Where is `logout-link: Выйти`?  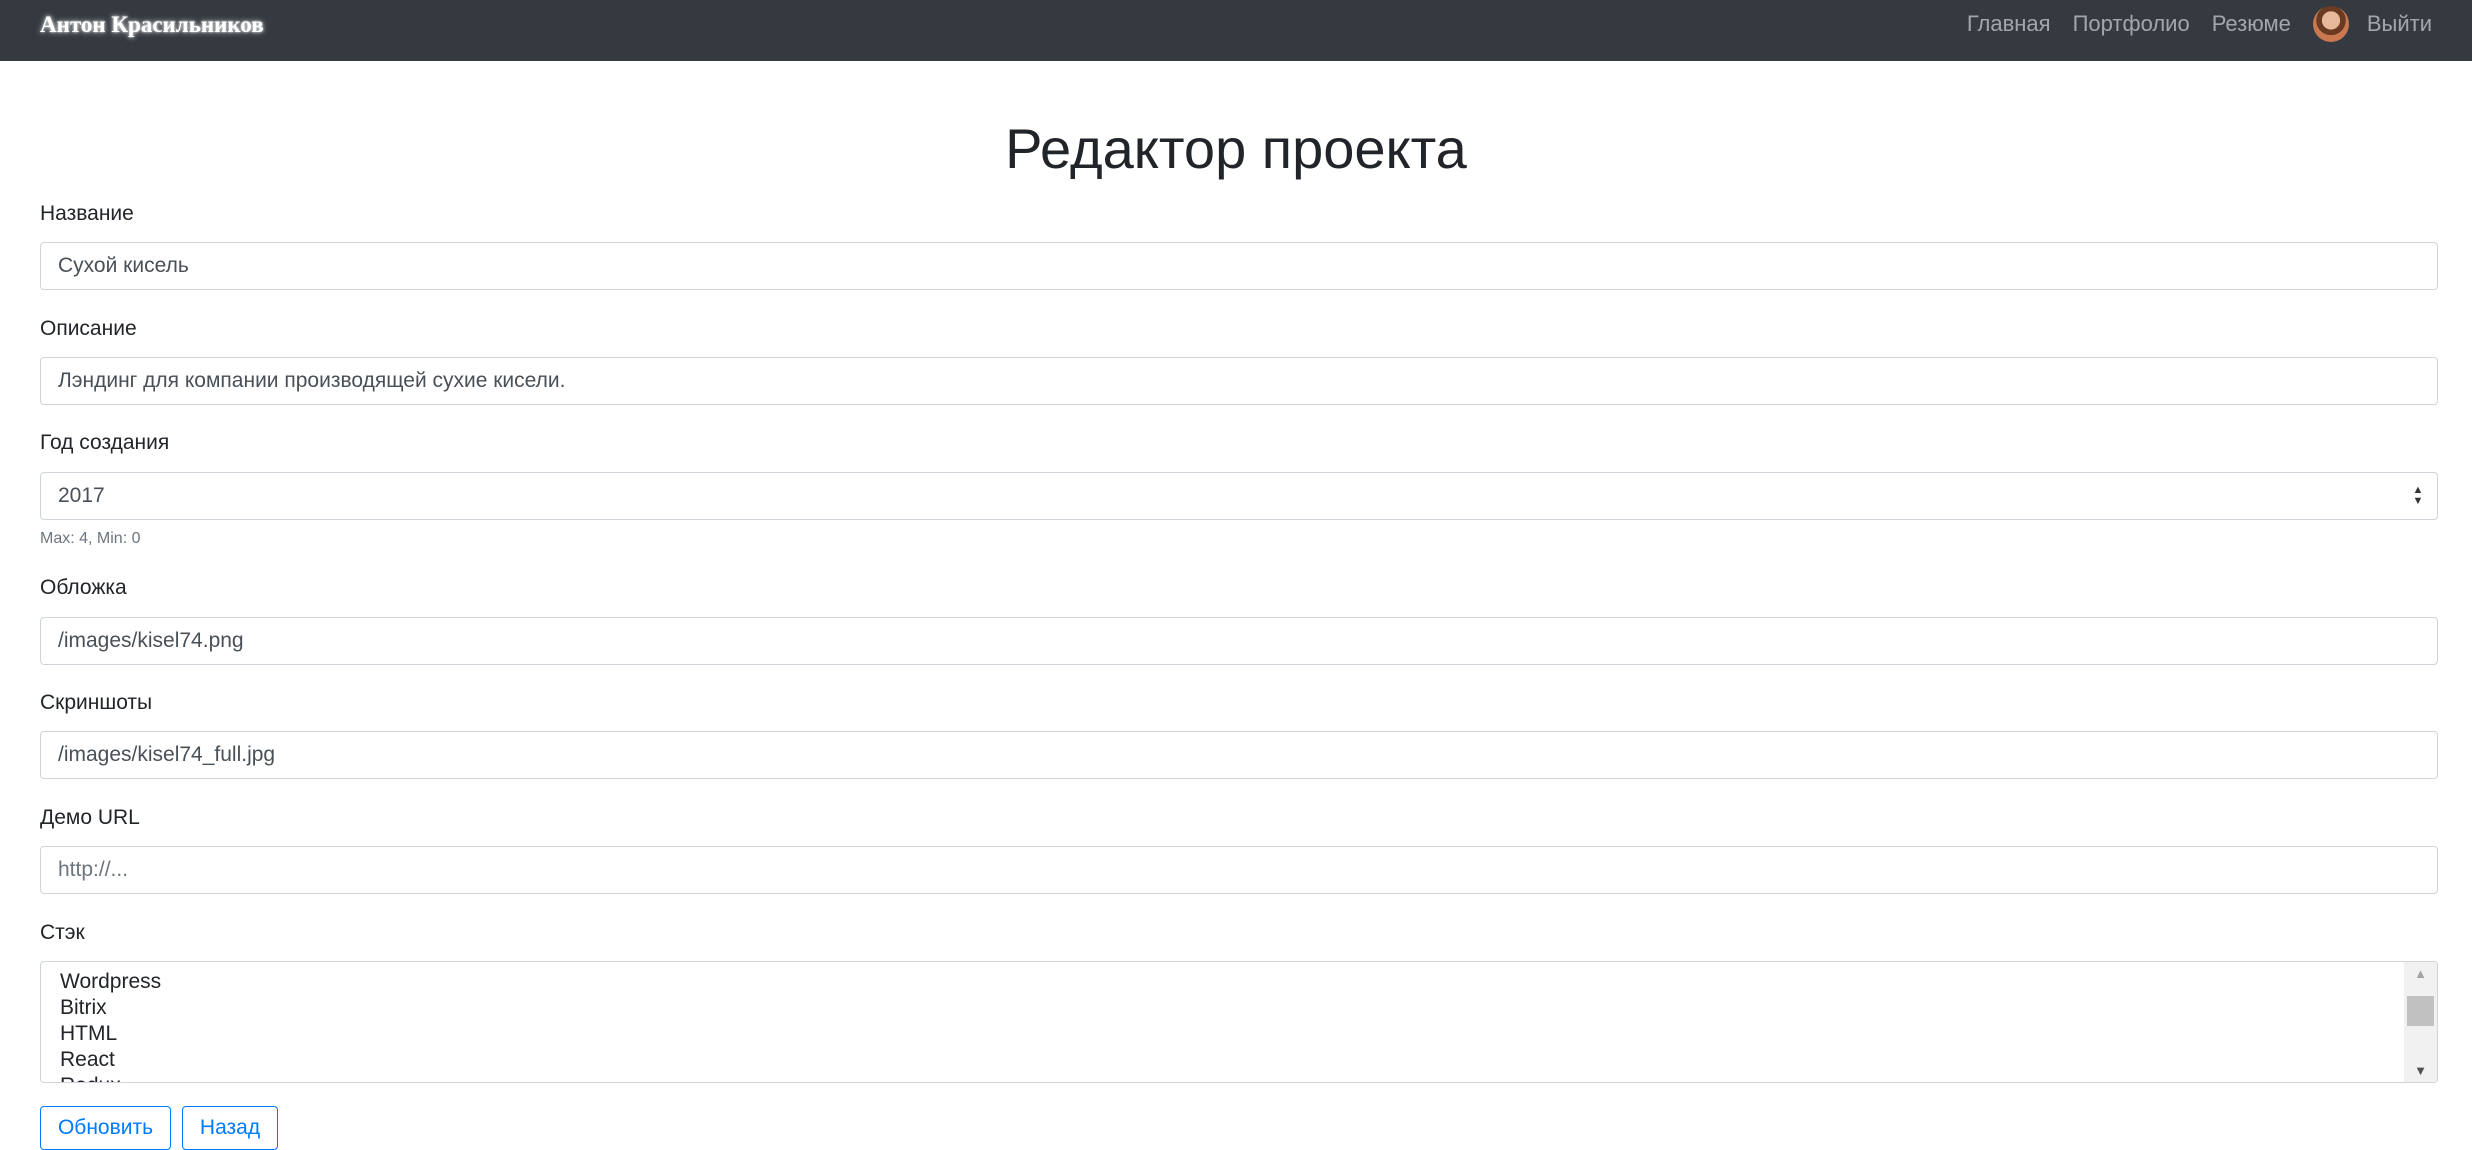 logout-link: Выйти is located at coordinates (2399, 24).